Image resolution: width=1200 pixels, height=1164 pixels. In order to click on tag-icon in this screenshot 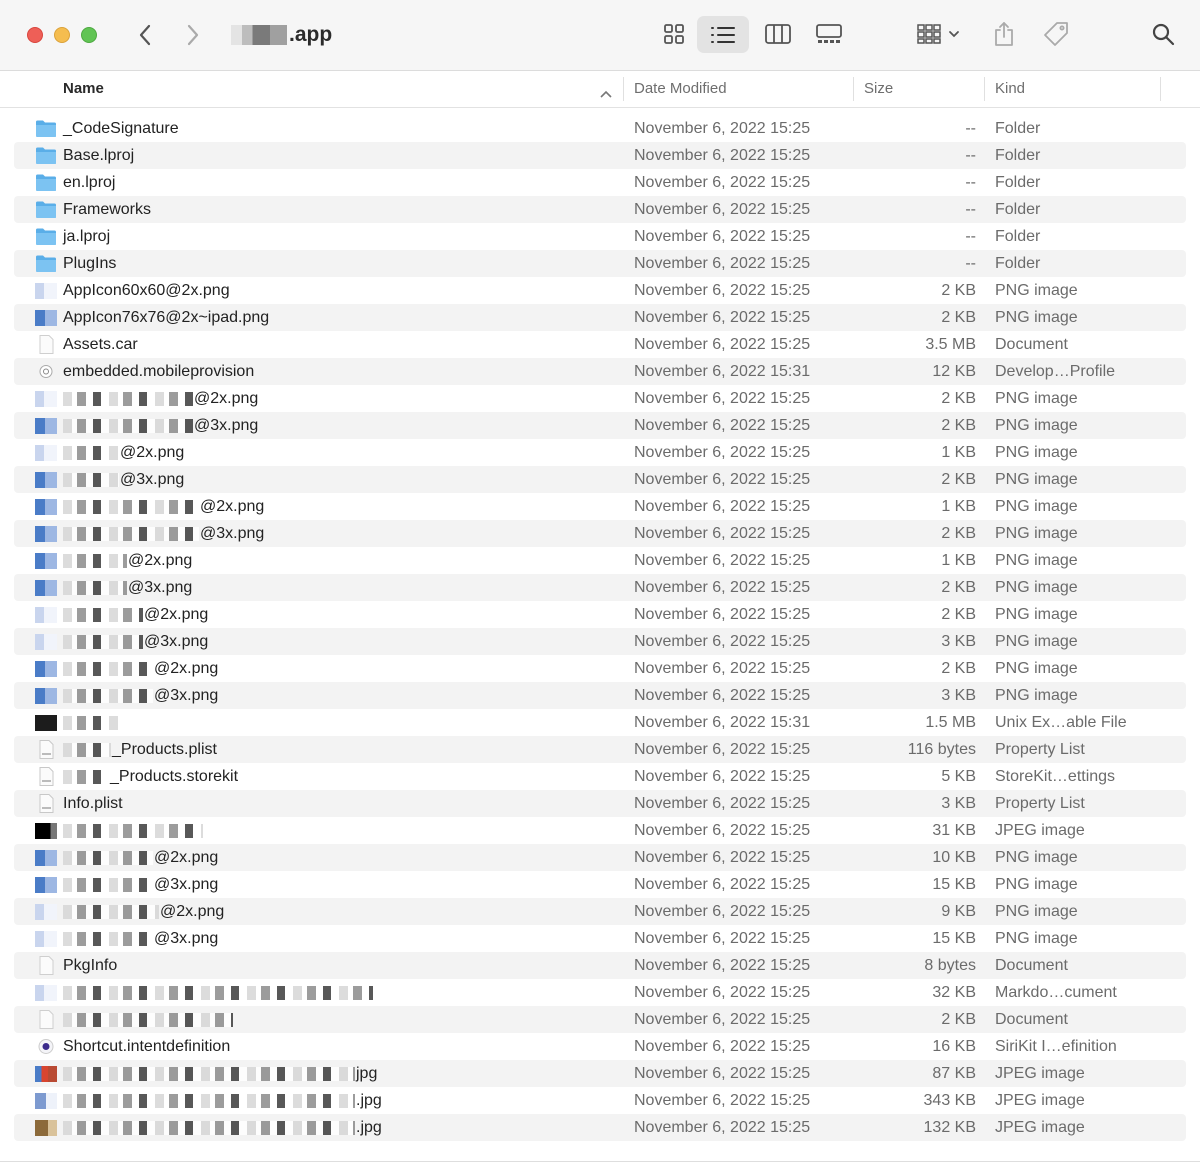, I will do `click(1056, 34)`.